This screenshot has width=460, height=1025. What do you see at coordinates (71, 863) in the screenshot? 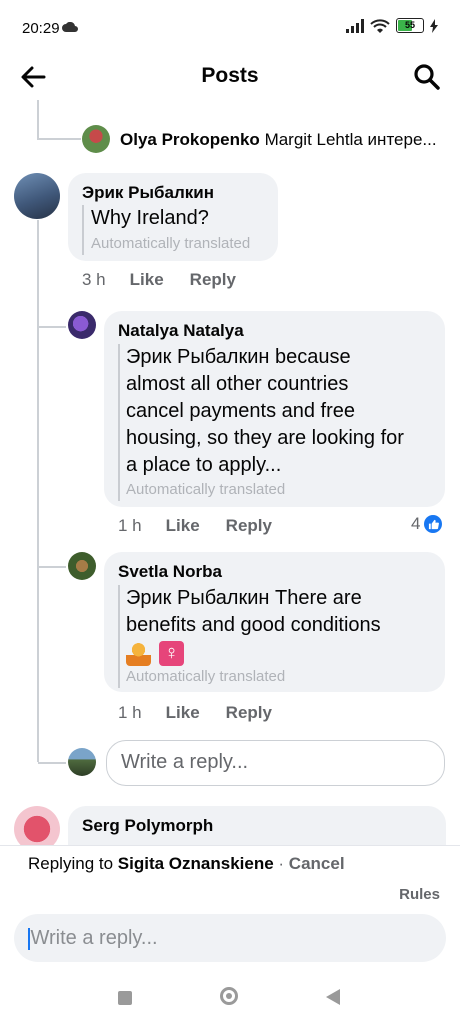
I see `replying-prefix: Replying to` at bounding box center [71, 863].